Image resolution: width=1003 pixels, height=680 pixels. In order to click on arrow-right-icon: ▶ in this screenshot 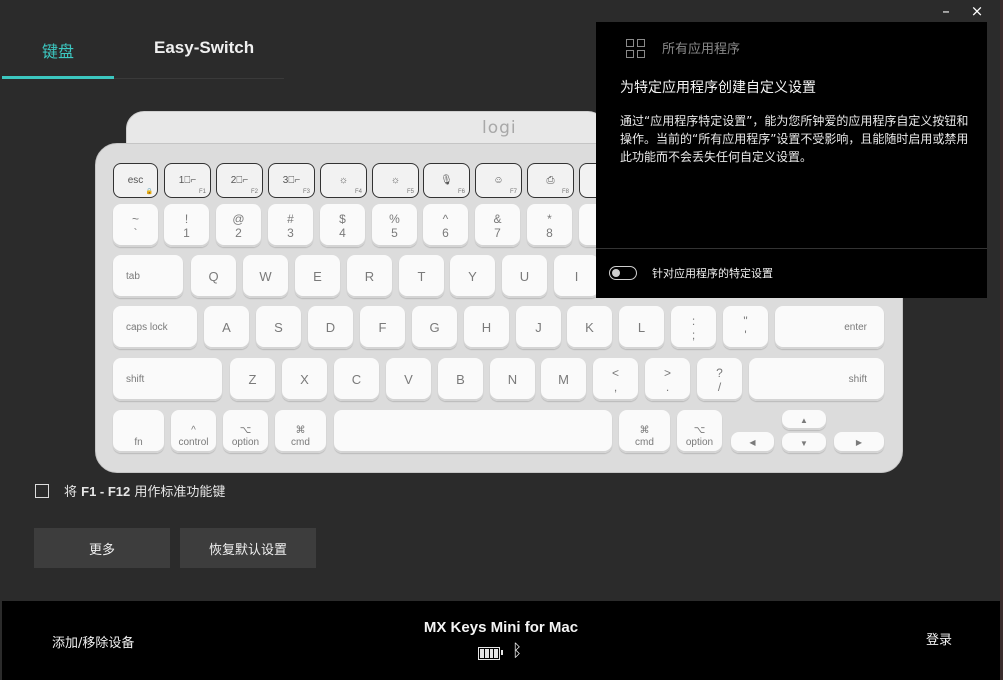, I will do `click(859, 442)`.